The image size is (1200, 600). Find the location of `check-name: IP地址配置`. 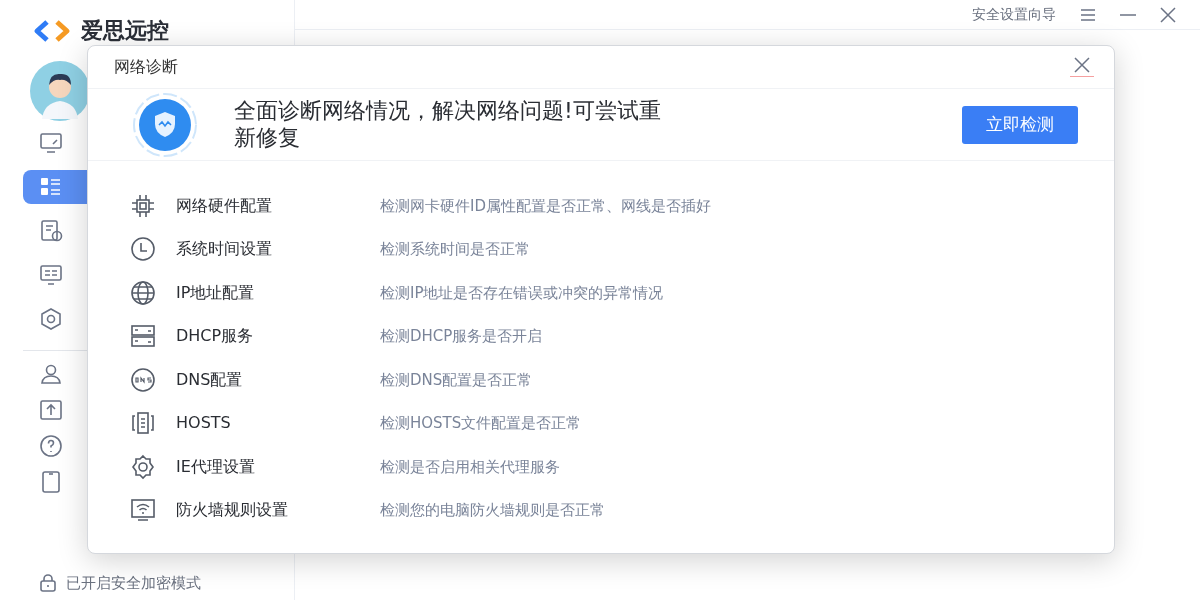

check-name: IP地址配置 is located at coordinates (216, 292).